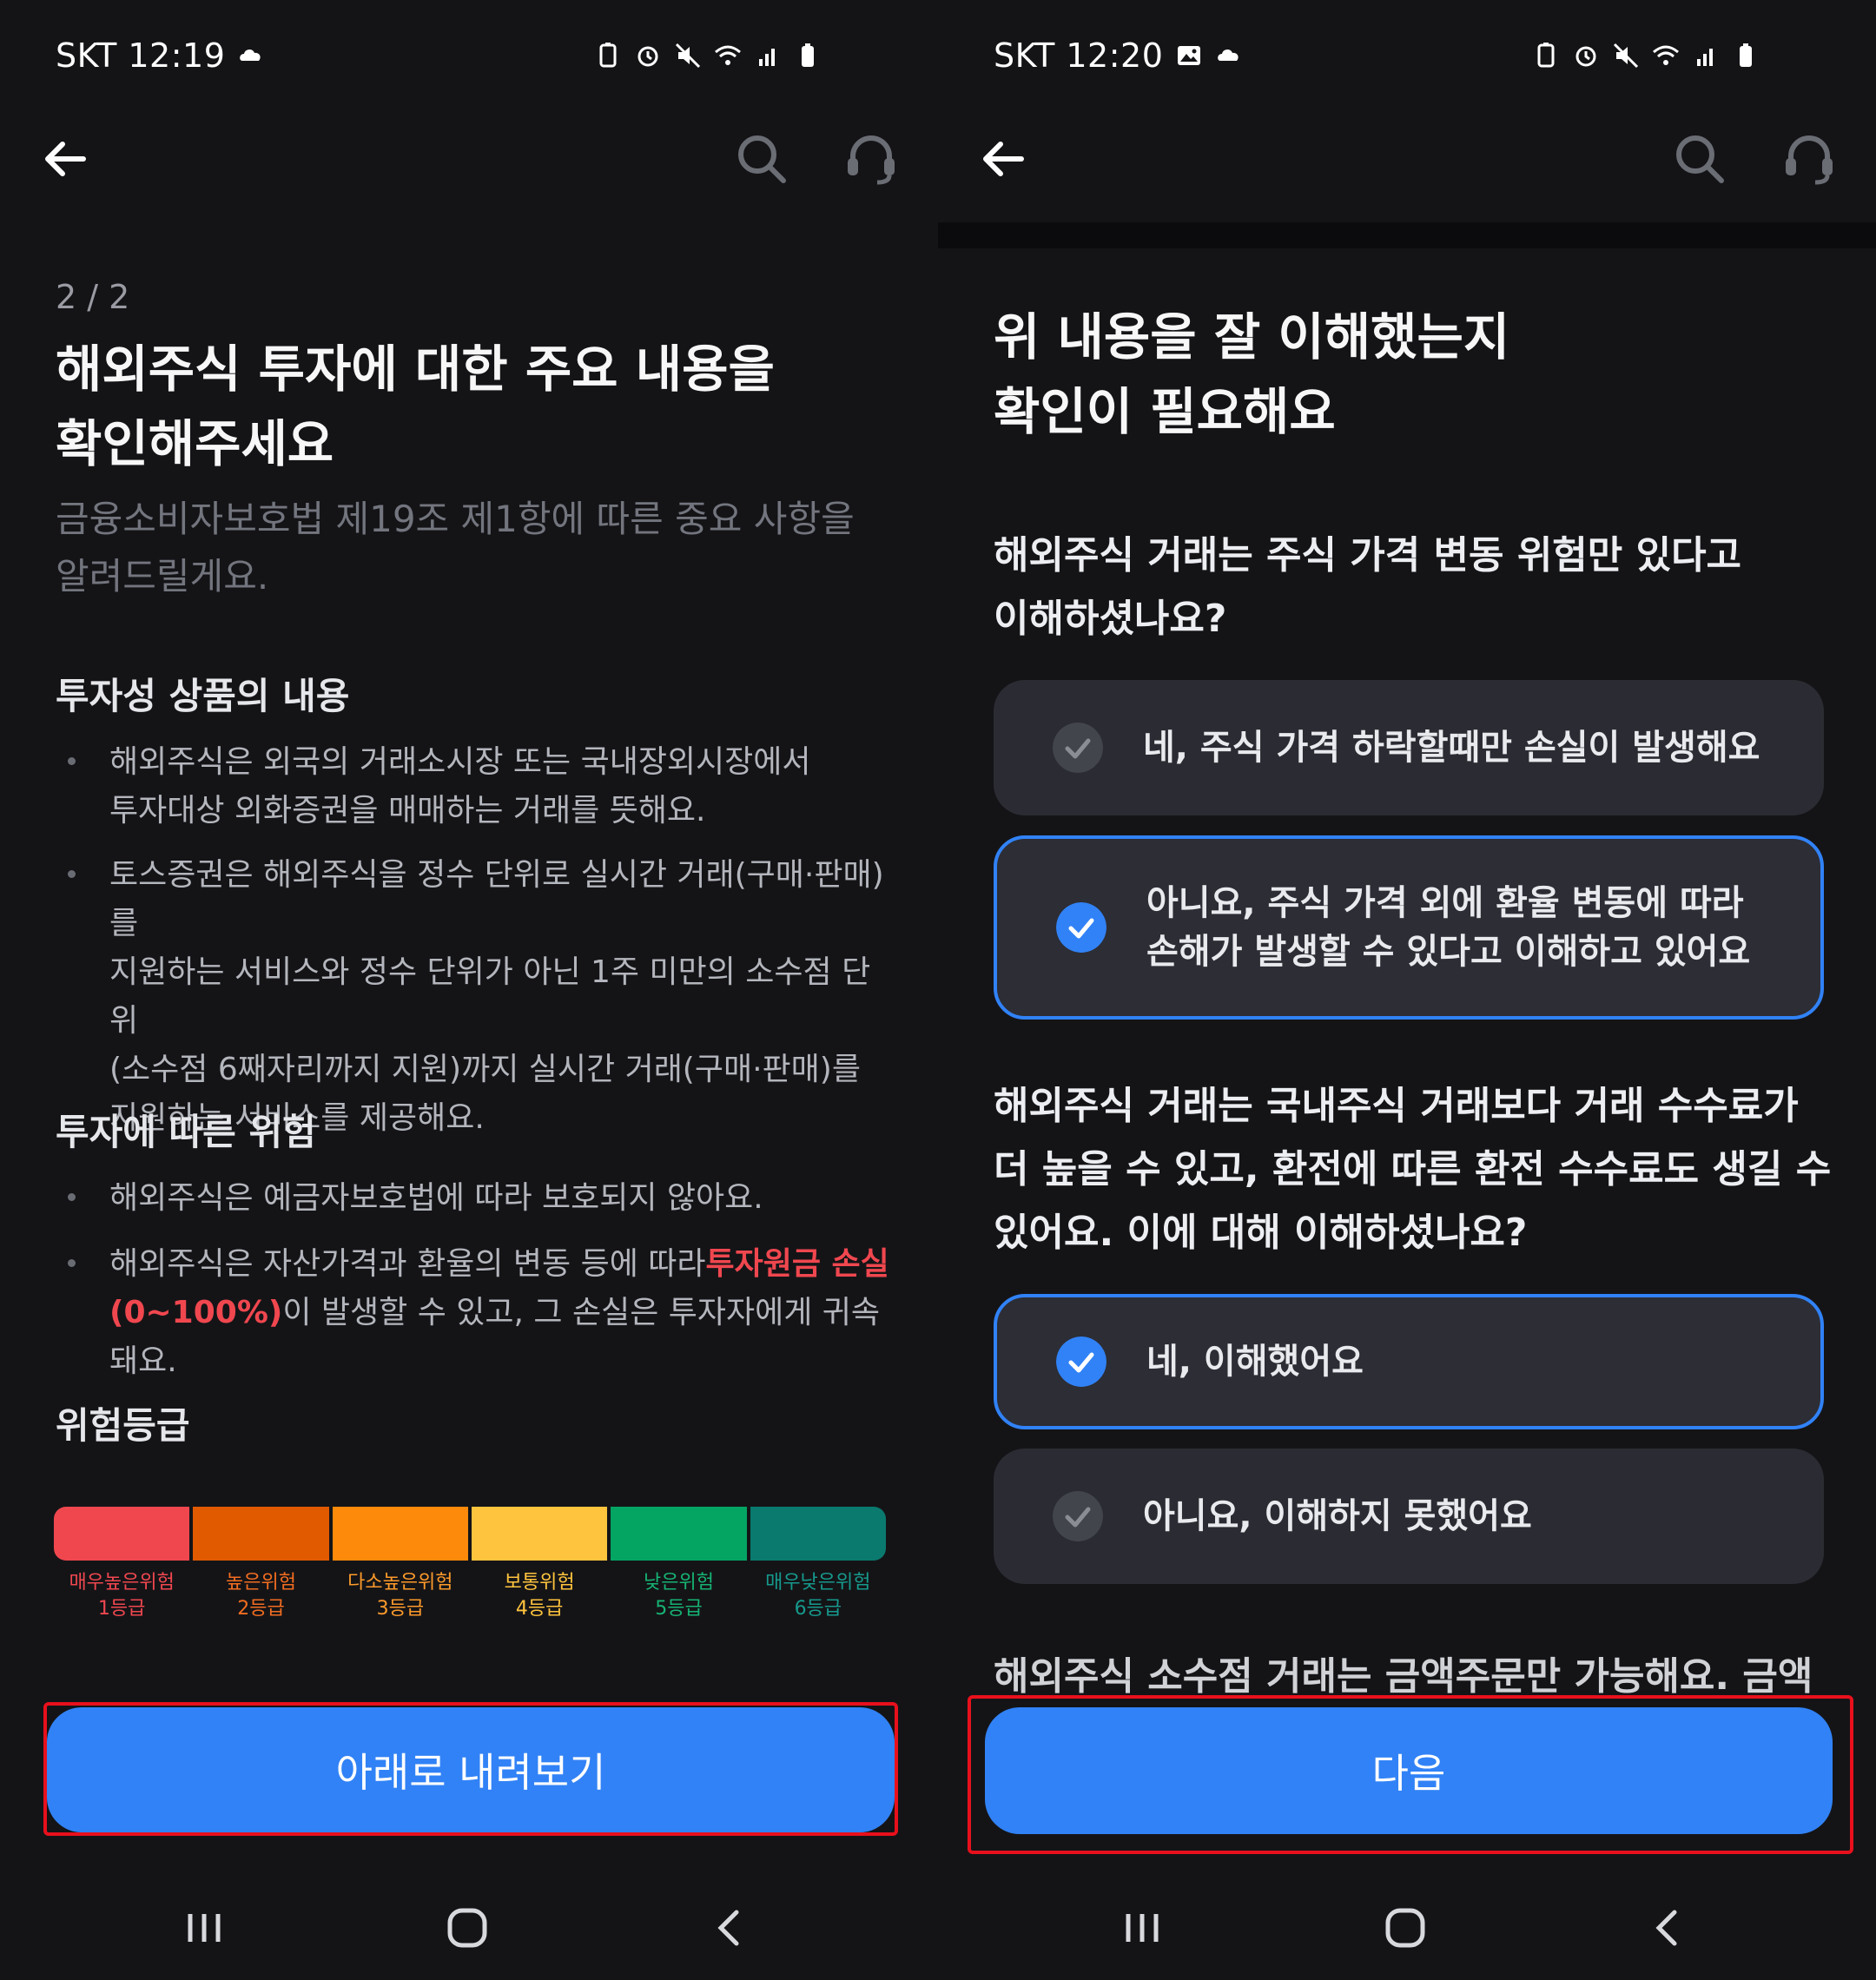 The image size is (1876, 1980). What do you see at coordinates (647, 57) in the screenshot?
I see `alarm-icon` at bounding box center [647, 57].